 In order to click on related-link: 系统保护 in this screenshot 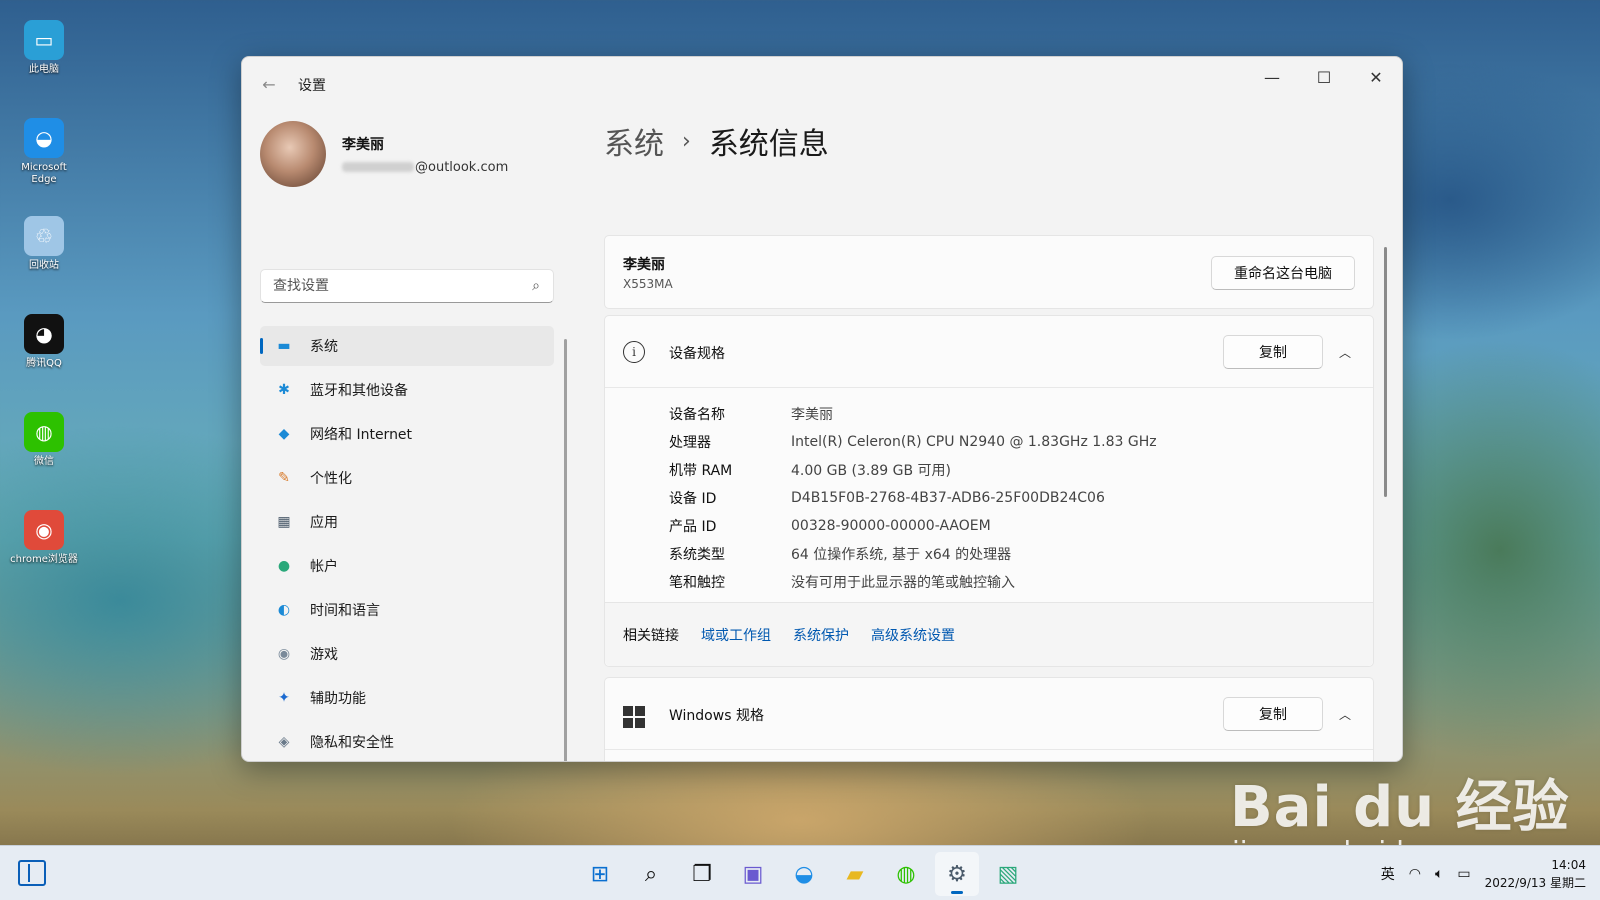, I will do `click(821, 635)`.